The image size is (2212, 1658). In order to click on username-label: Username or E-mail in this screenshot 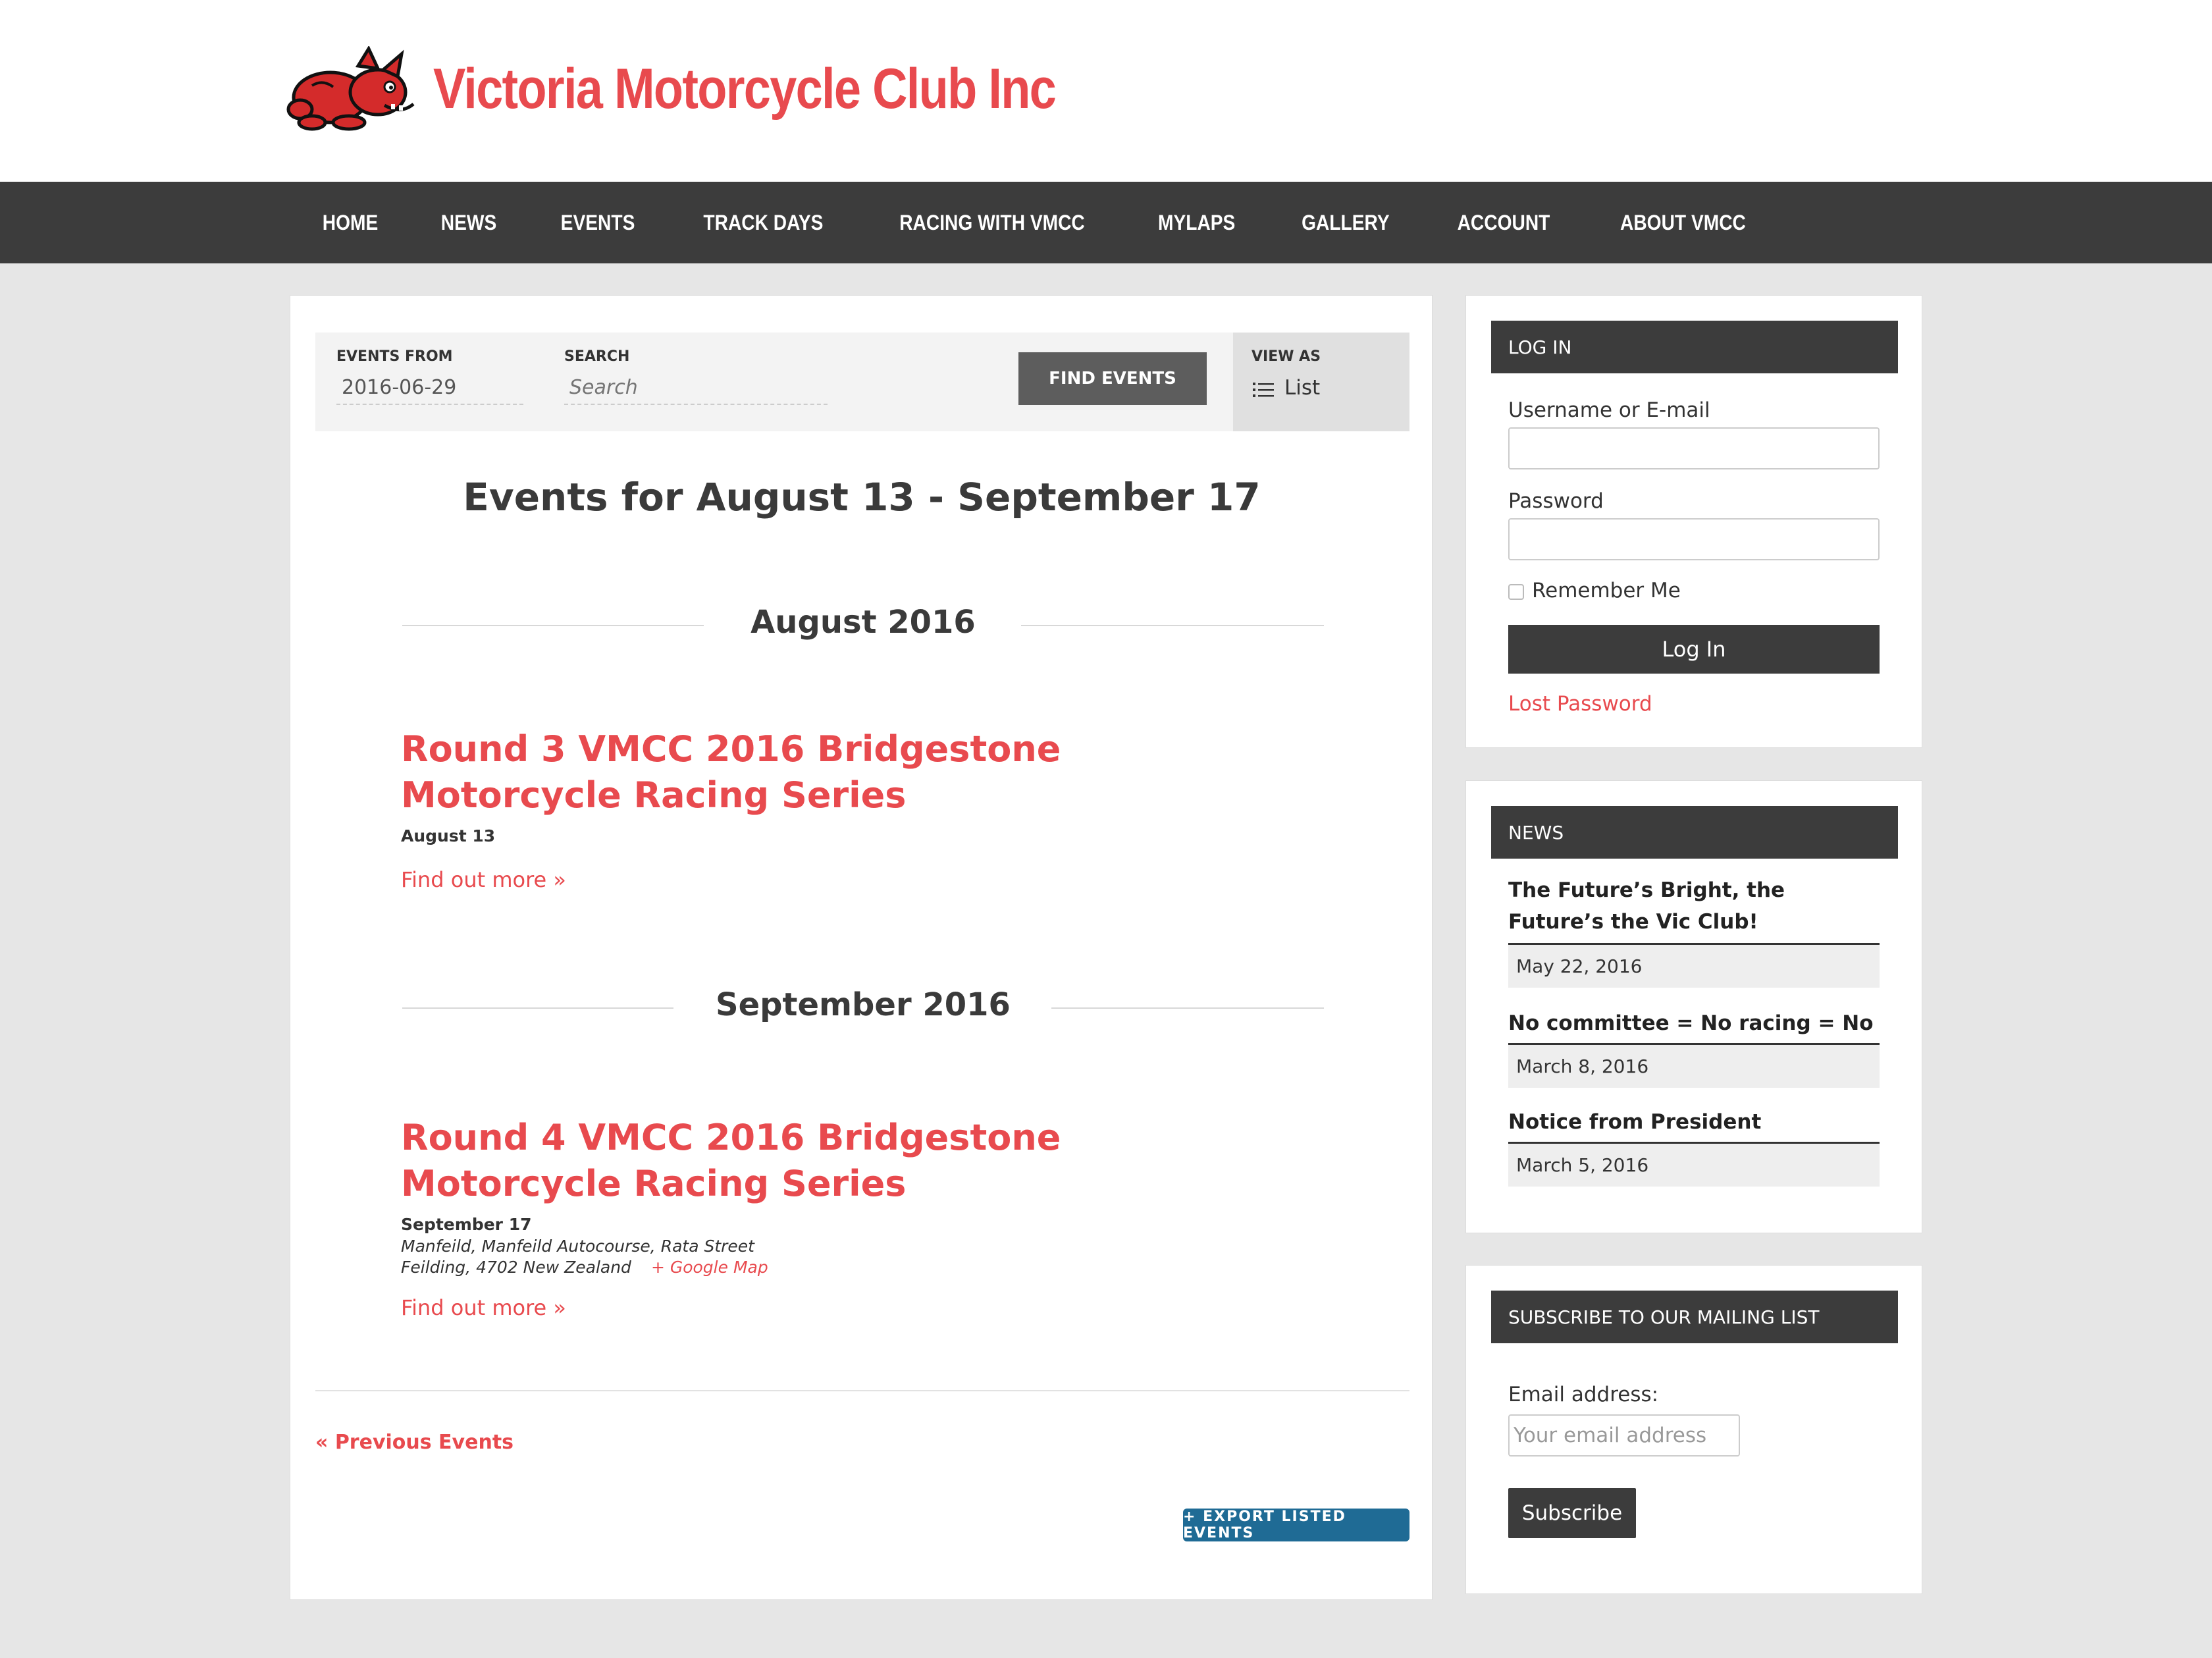, I will do `click(1609, 410)`.